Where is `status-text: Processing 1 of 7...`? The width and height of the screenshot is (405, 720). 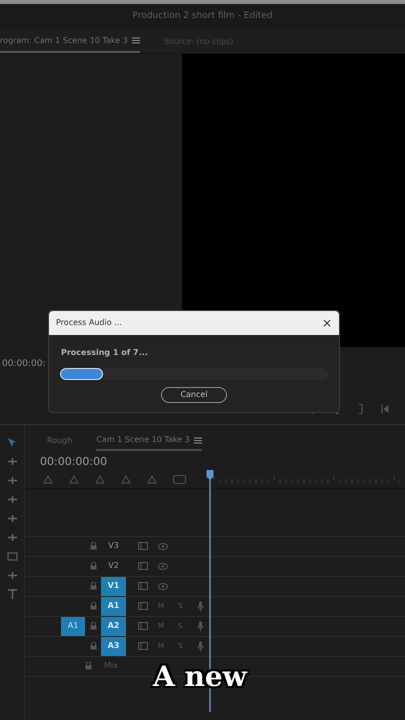
status-text: Processing 1 of 7... is located at coordinates (105, 353).